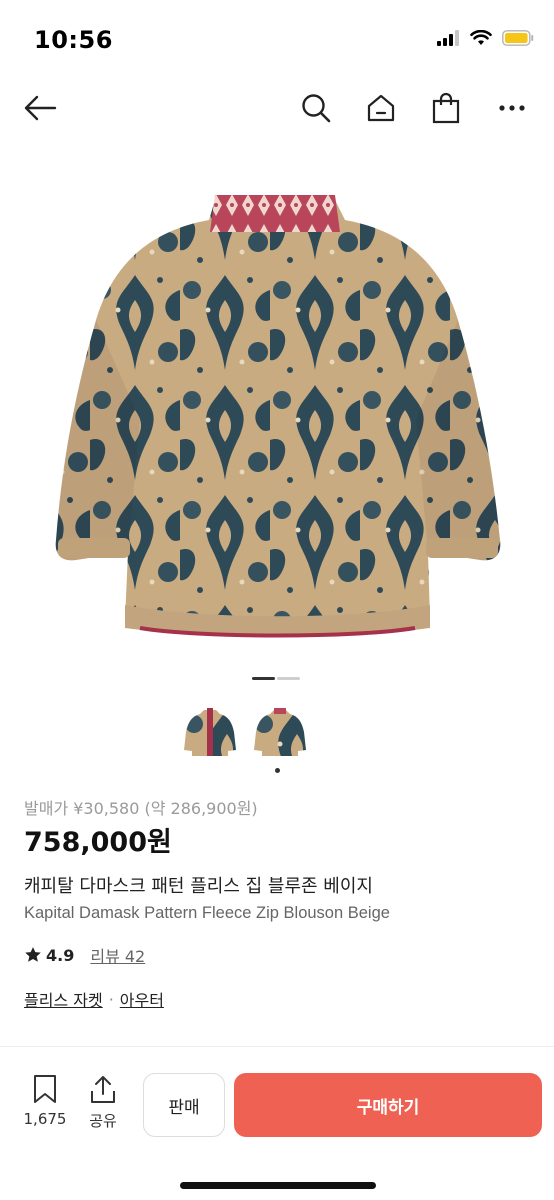 The height and width of the screenshot is (1200, 554). What do you see at coordinates (277, 108) in the screenshot?
I see `nav-bar` at bounding box center [277, 108].